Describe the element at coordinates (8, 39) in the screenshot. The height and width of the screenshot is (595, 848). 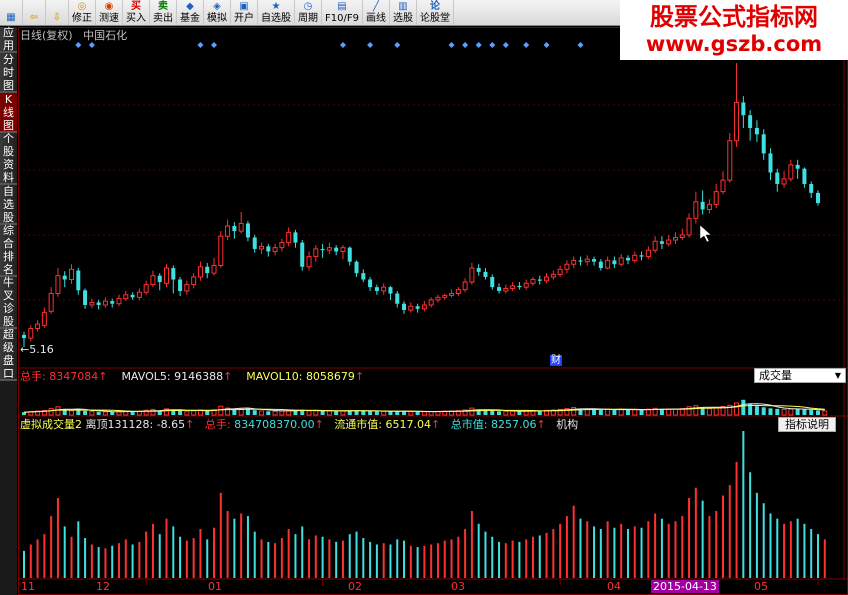
I see `sidebar-tab-0: 应用` at that location.